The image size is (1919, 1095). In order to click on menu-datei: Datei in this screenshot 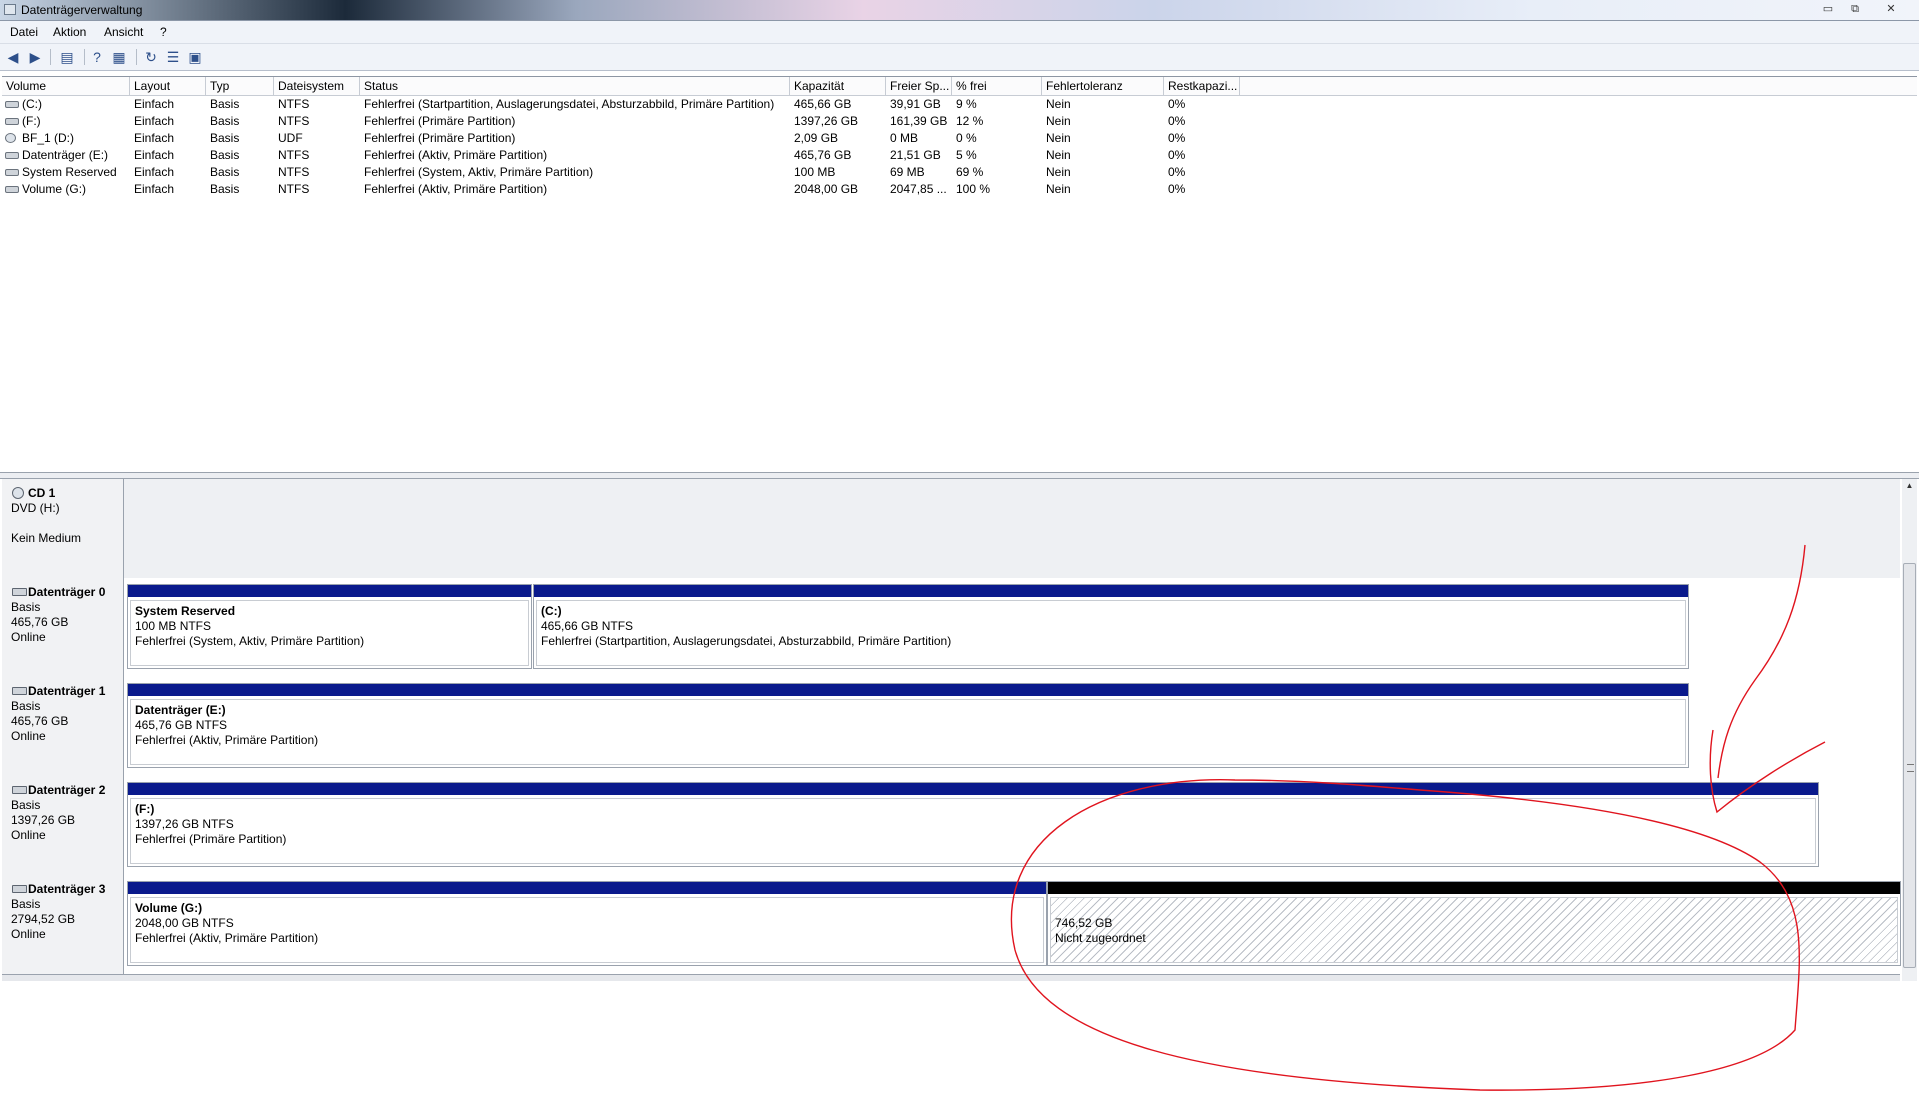, I will do `click(24, 32)`.